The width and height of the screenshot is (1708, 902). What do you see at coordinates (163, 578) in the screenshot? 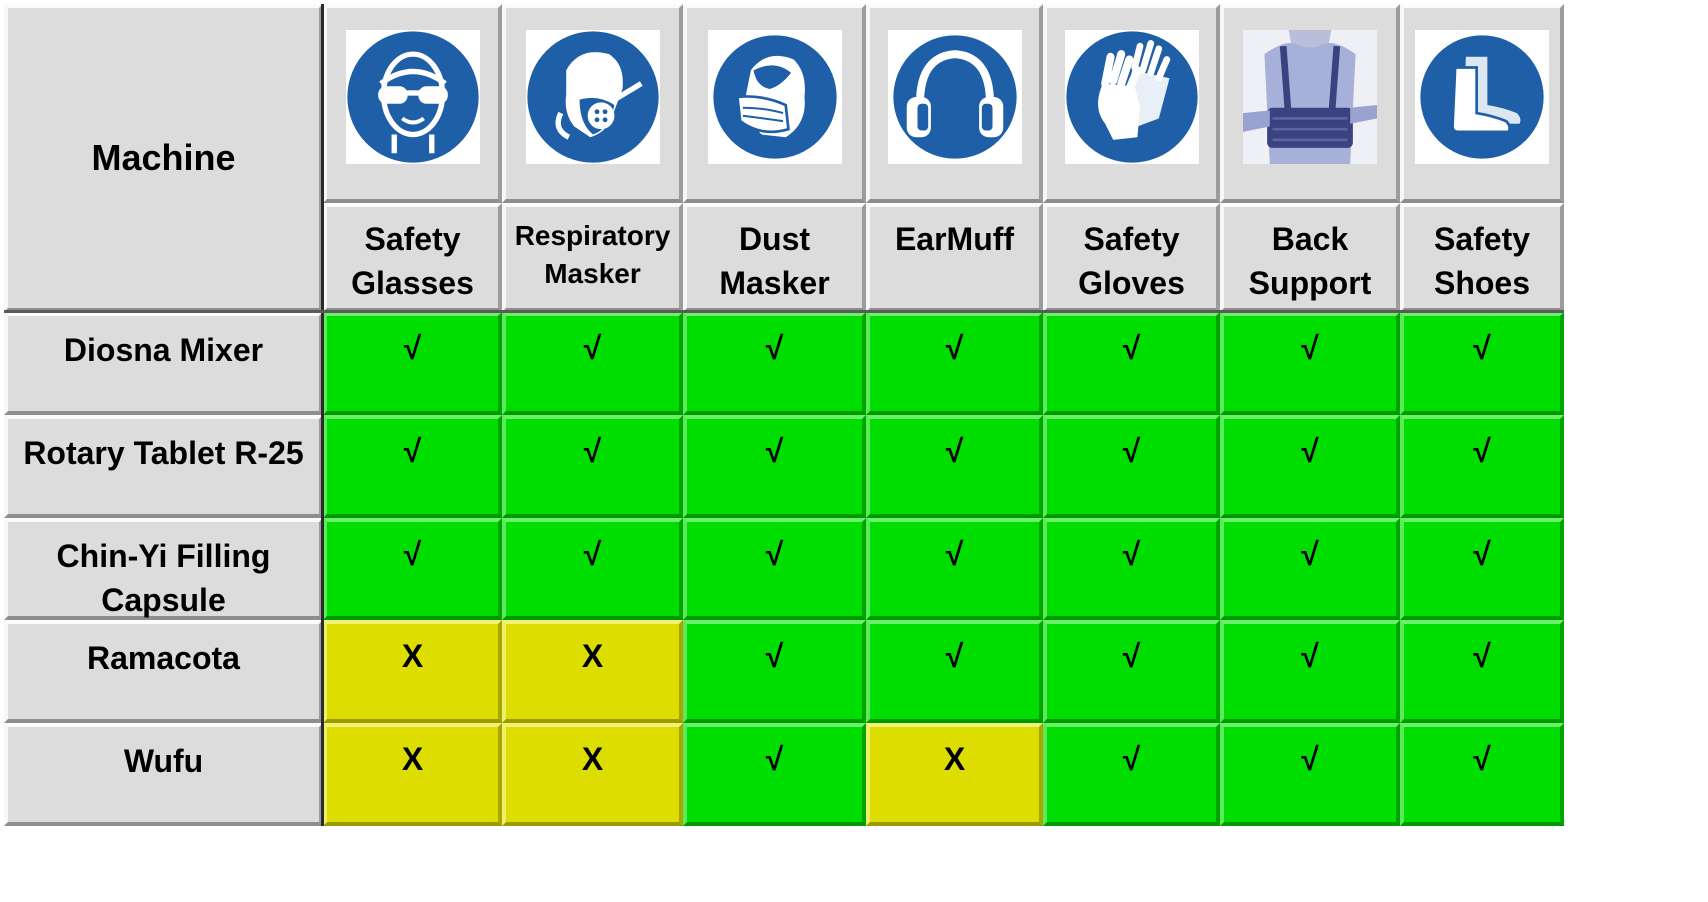
I see `machine-name: Chin-Yi Filling Capsule` at bounding box center [163, 578].